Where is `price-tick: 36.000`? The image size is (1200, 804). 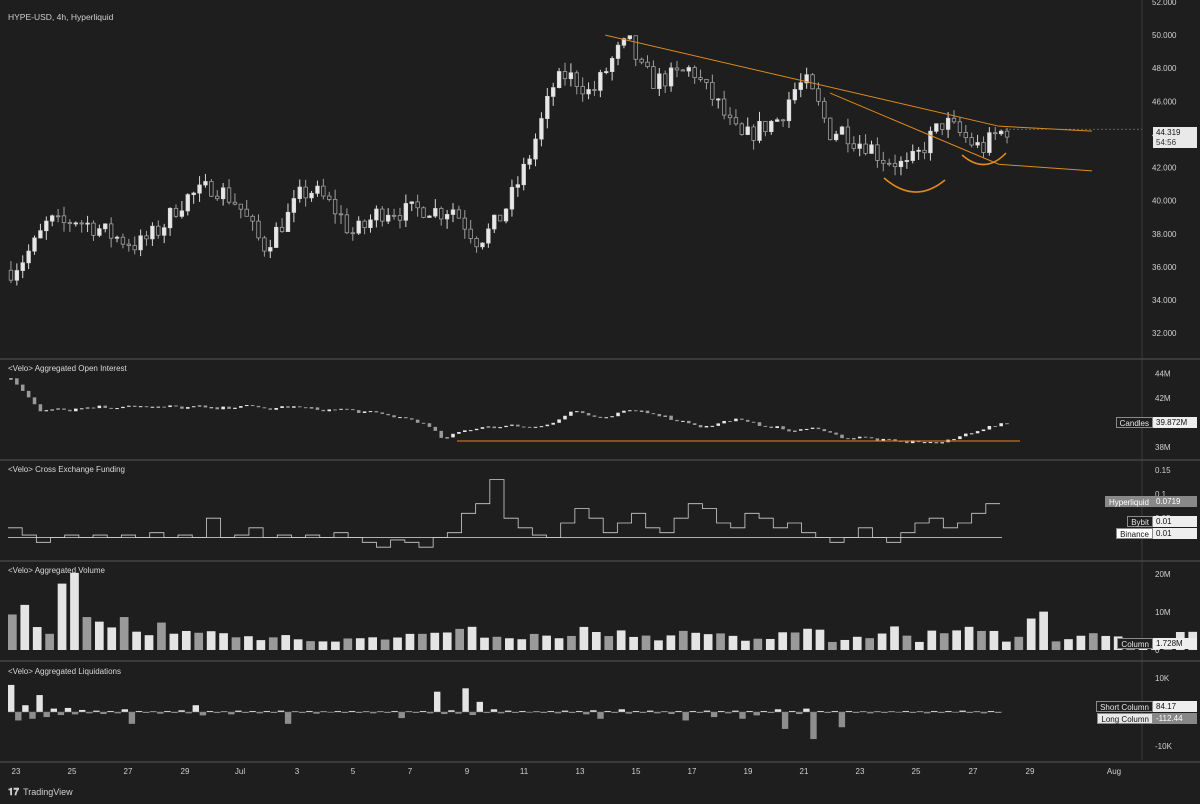 price-tick: 36.000 is located at coordinates (1164, 267).